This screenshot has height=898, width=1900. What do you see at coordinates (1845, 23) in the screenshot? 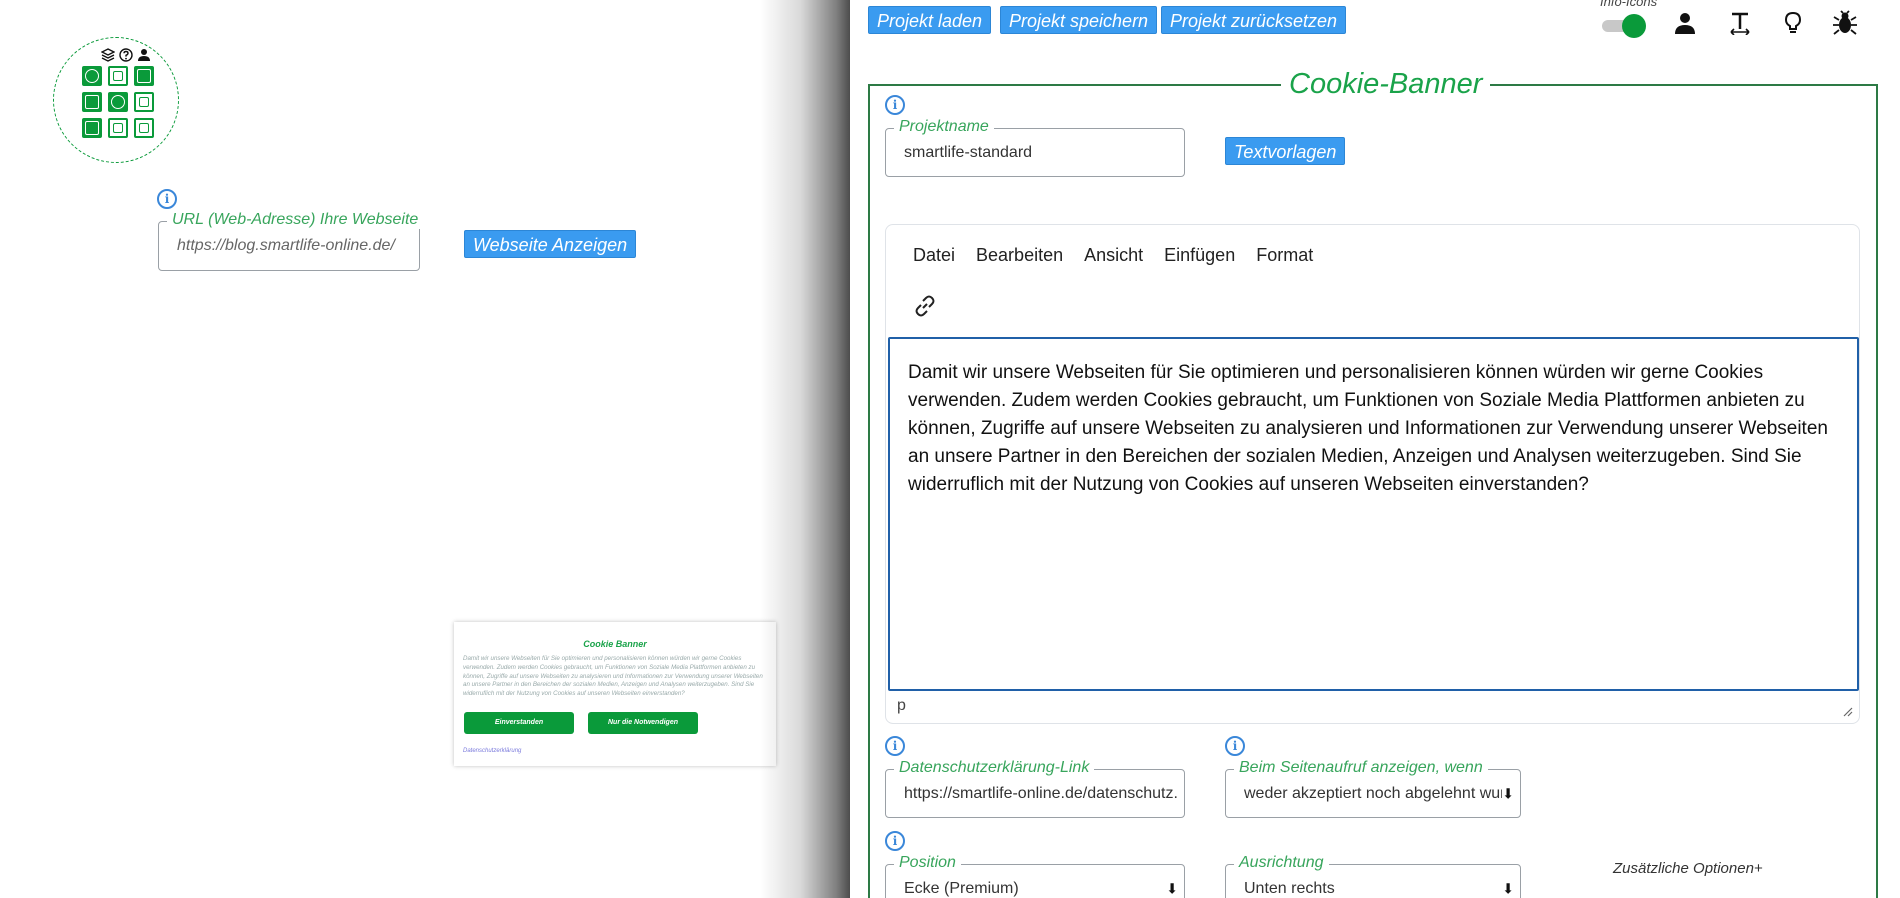
I see `bug-icon` at bounding box center [1845, 23].